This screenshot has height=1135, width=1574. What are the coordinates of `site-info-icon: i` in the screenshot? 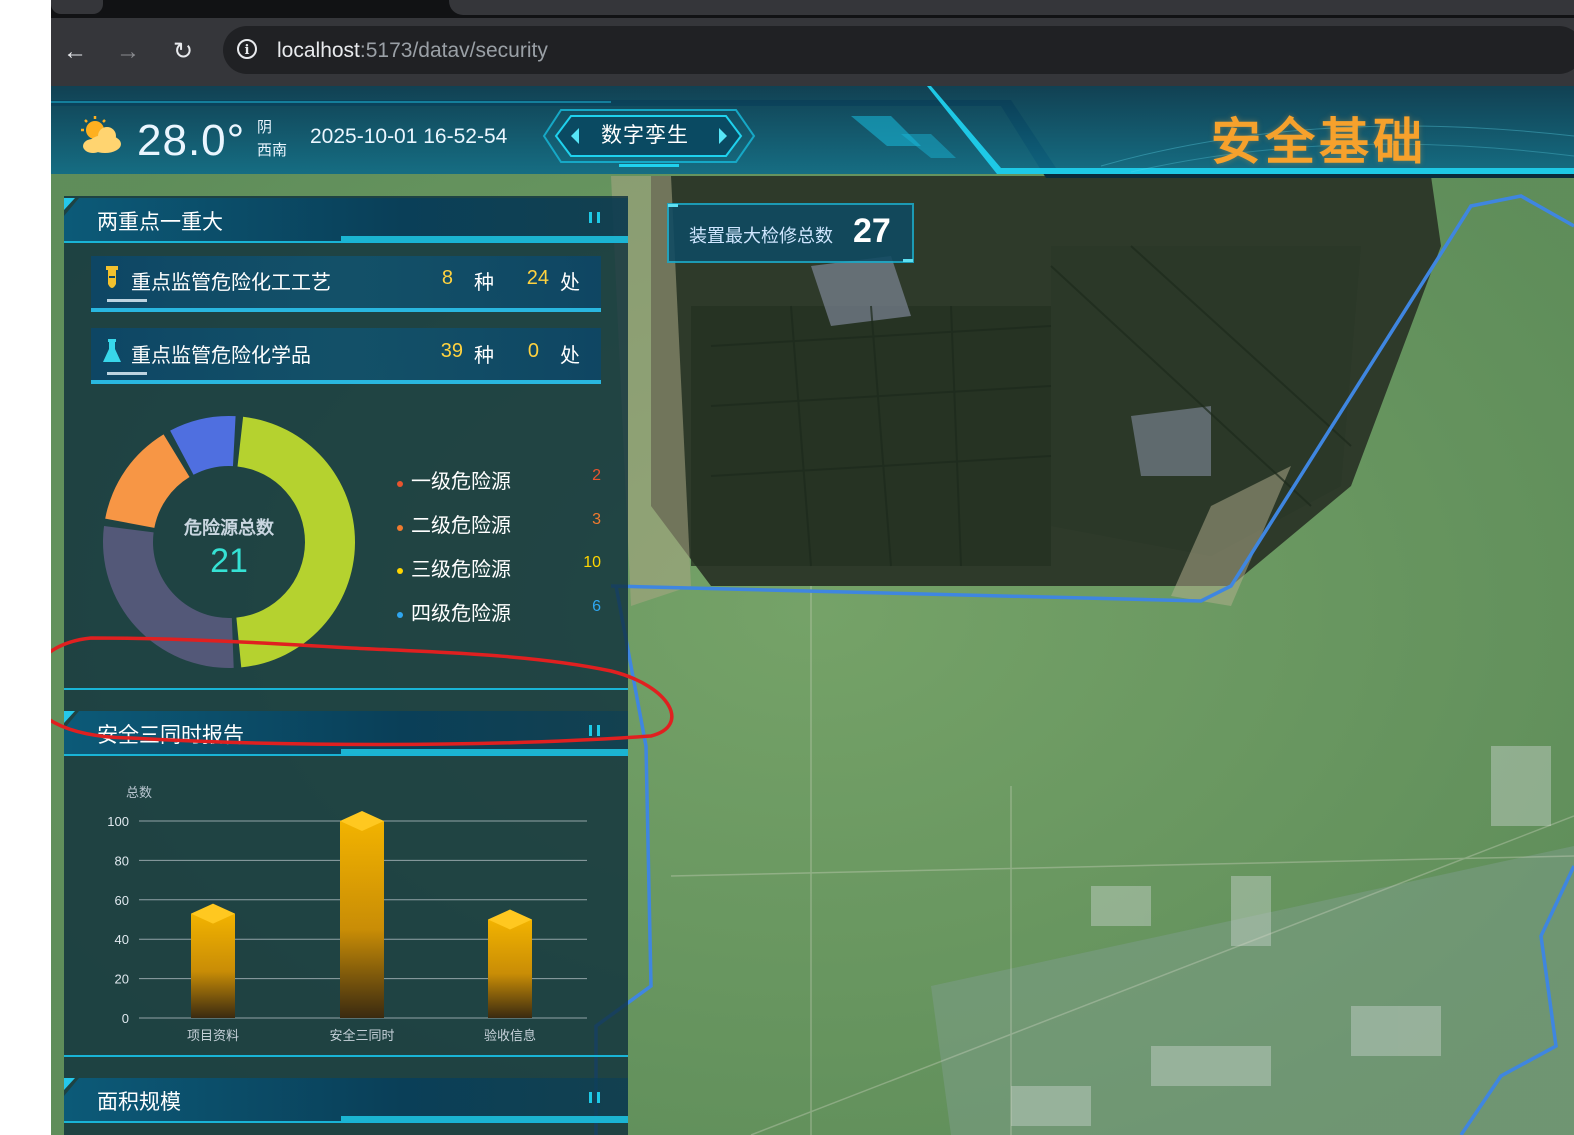 It's located at (247, 49).